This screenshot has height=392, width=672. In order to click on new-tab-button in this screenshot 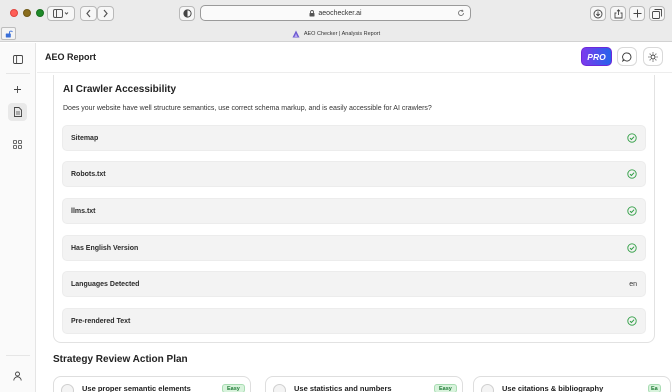, I will do `click(637, 13)`.